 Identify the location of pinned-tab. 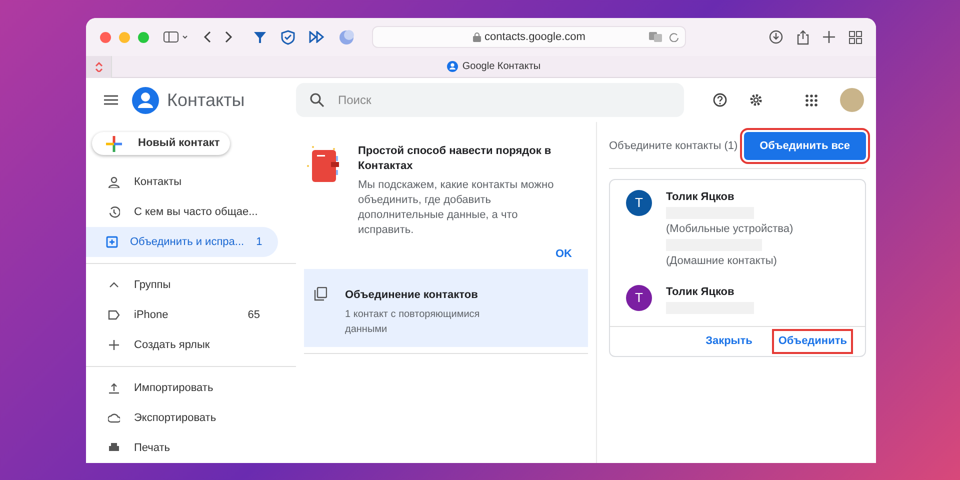
(99, 67).